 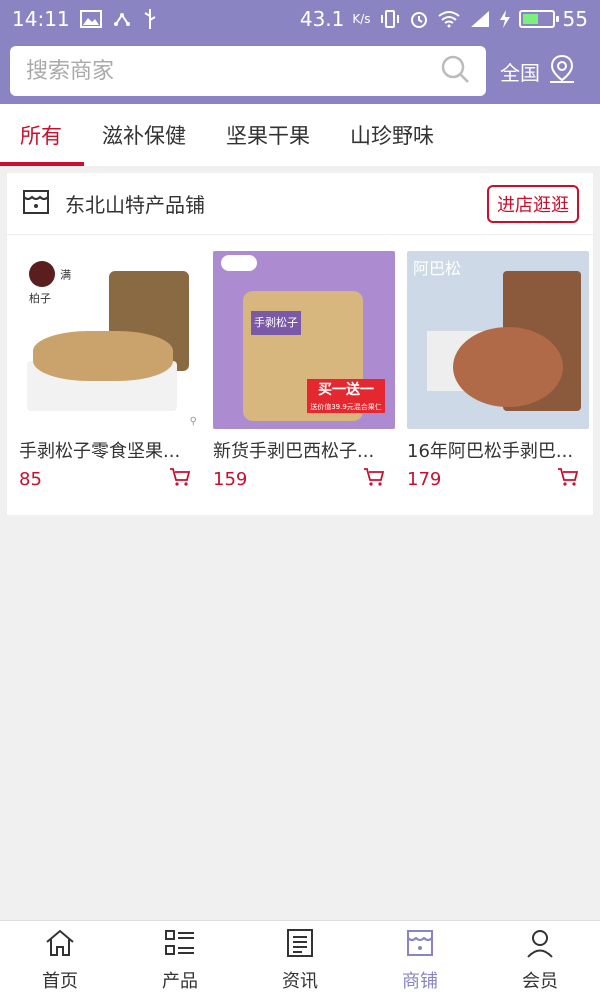 What do you see at coordinates (540, 945) in the screenshot?
I see `user-icon` at bounding box center [540, 945].